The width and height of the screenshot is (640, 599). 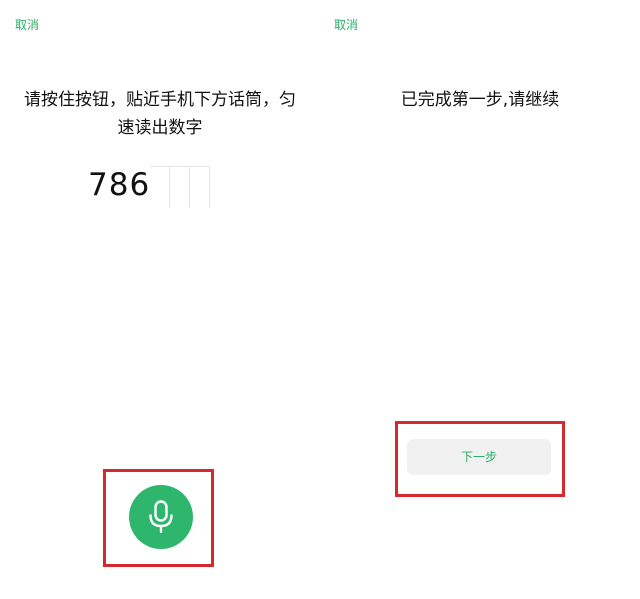 I want to click on digit-display: 786, so click(x=149, y=187).